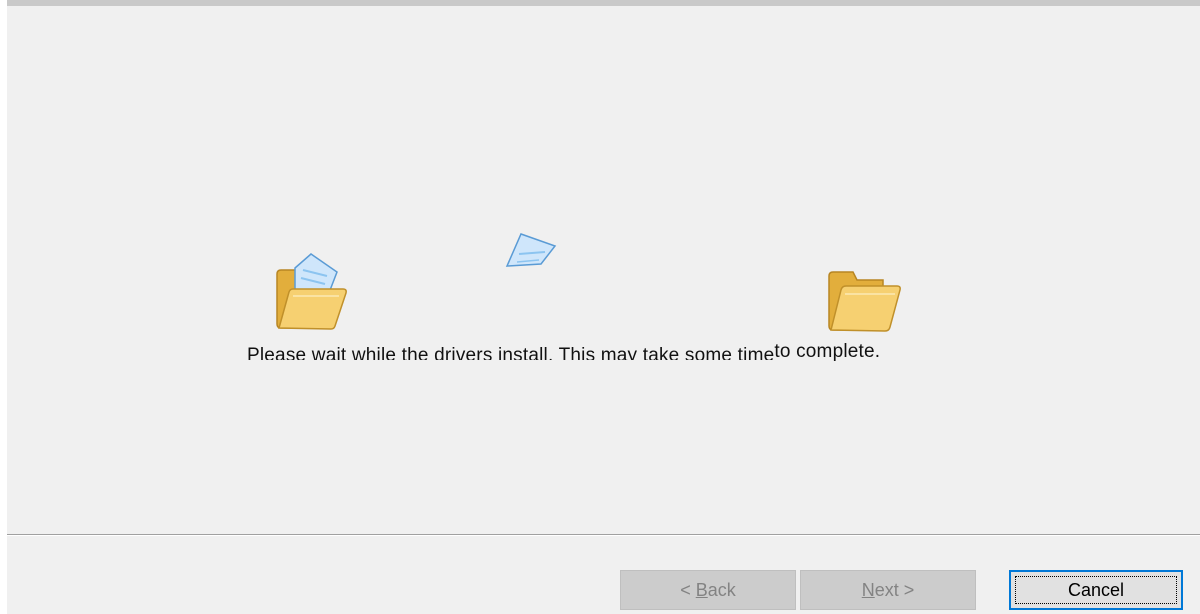 The image size is (1200, 614). I want to click on back-button-mnemonic: B, so click(701, 590).